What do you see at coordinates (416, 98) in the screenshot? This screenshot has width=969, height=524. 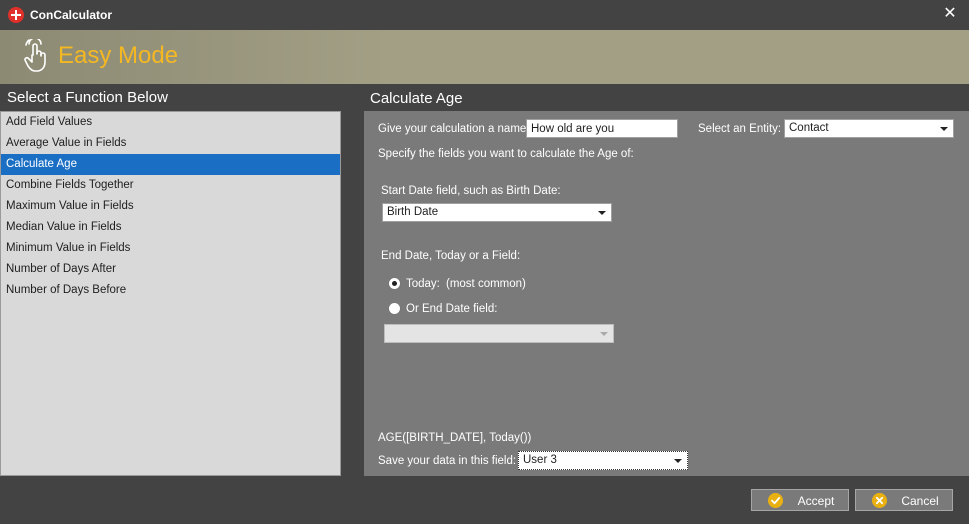 I see `function-title: Calculate Age` at bounding box center [416, 98].